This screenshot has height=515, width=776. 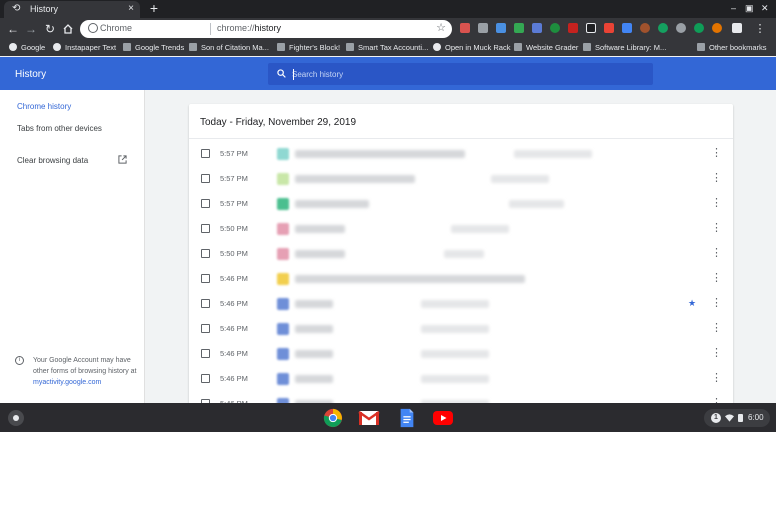 I want to click on bookmark-item: Fighter's Block!, so click(x=308, y=48).